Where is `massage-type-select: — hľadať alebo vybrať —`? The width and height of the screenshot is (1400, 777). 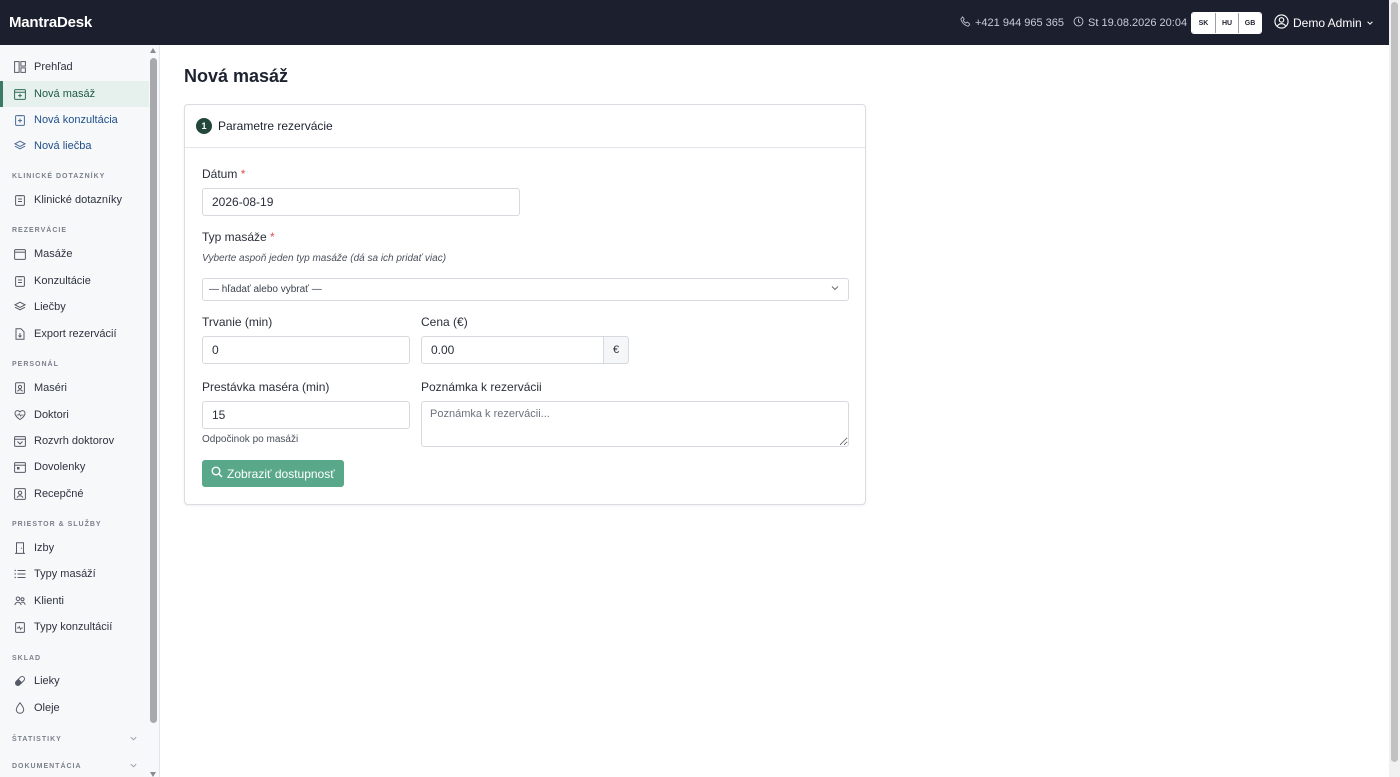
massage-type-select: — hľadať alebo vybrať — is located at coordinates (525, 289).